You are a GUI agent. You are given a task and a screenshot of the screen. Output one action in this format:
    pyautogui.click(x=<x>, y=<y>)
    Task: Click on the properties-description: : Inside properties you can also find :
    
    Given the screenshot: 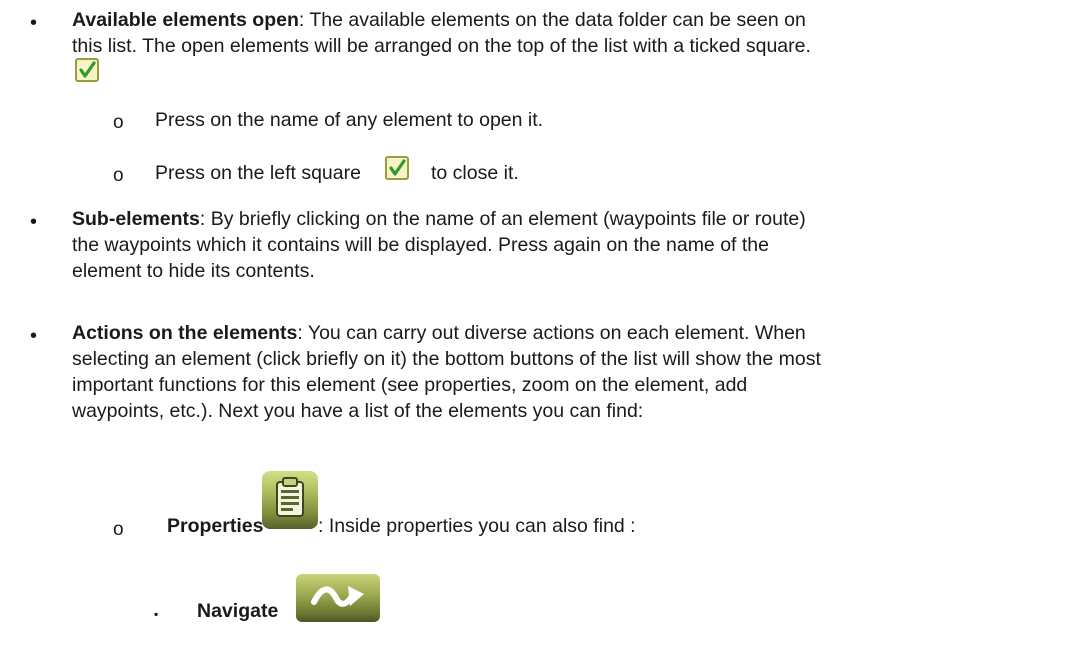 What is the action you would take?
    pyautogui.click(x=477, y=526)
    